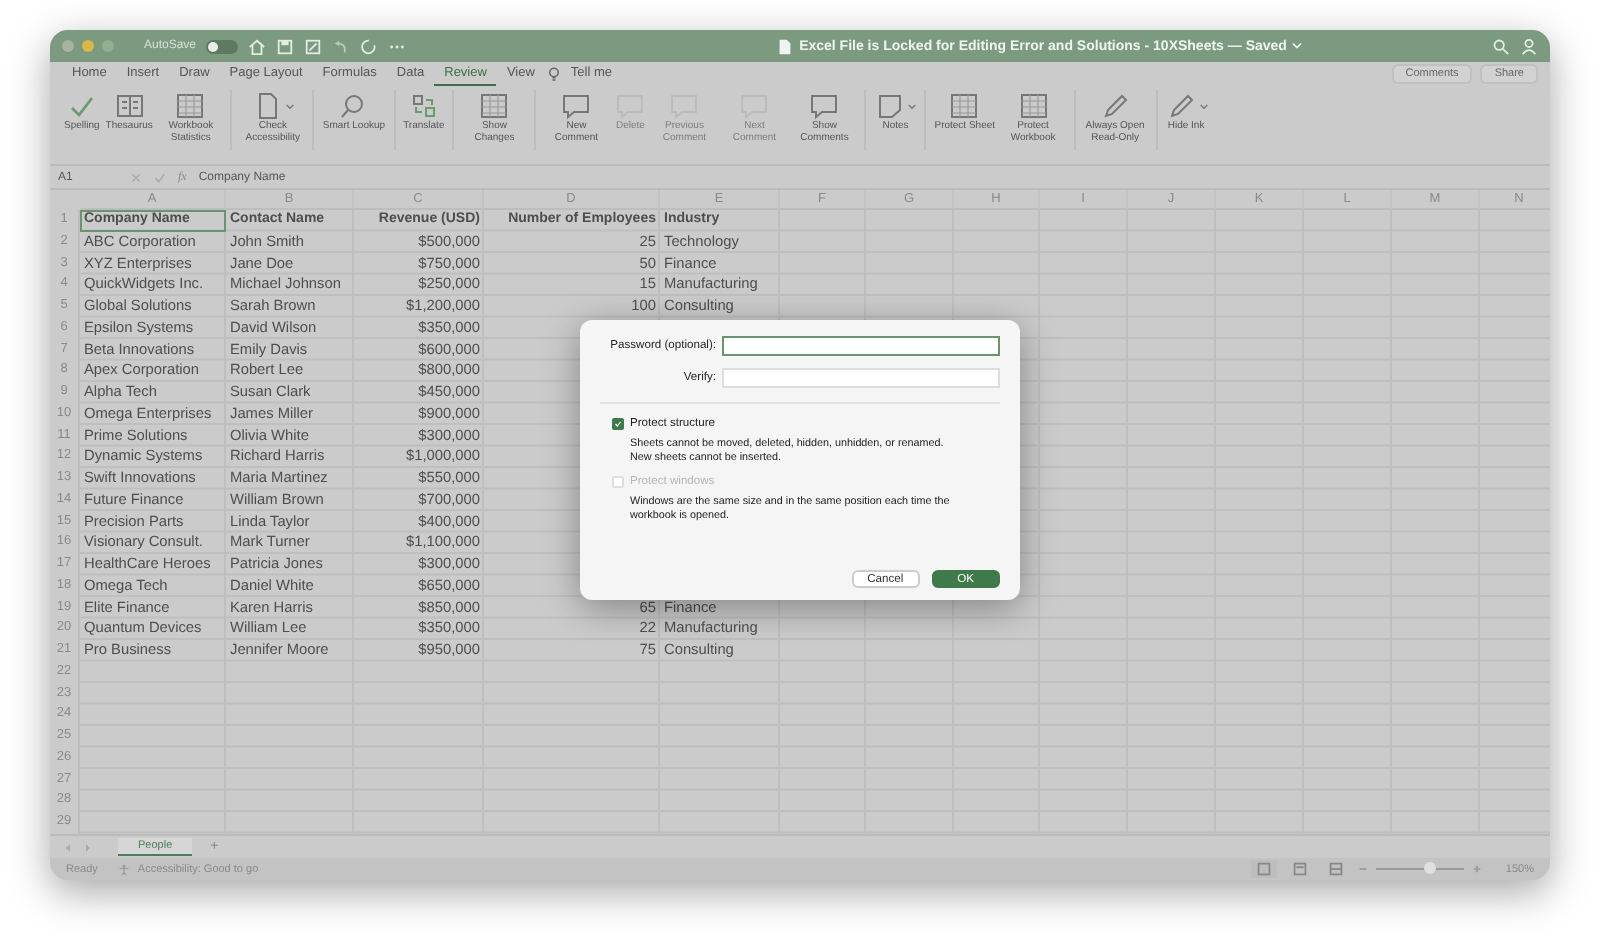  What do you see at coordinates (68, 46) in the screenshot?
I see `close-button` at bounding box center [68, 46].